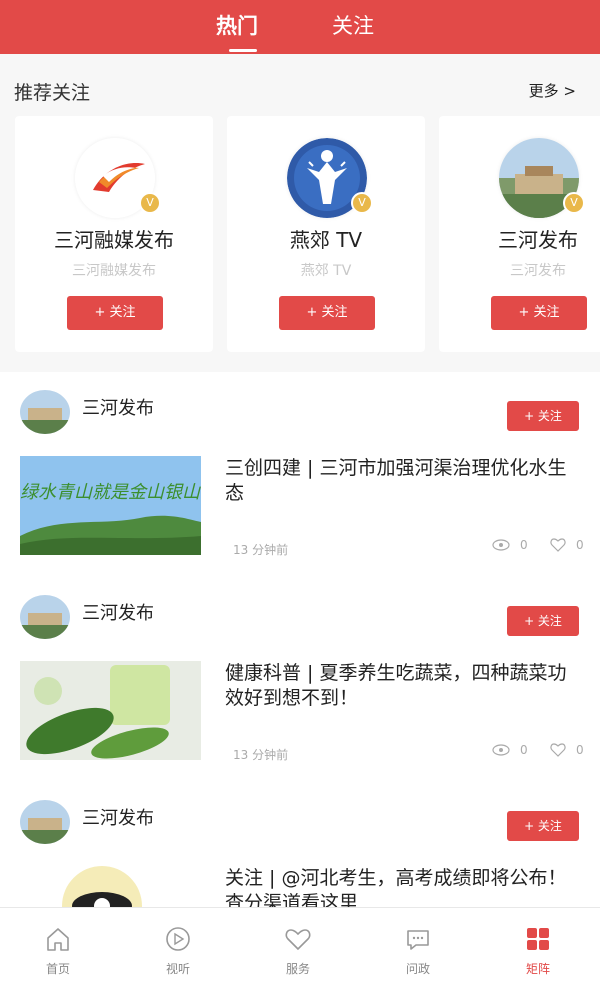 This screenshot has height=1001, width=600. Describe the element at coordinates (405, 886) in the screenshot. I see `post-title: 关注 | @河北考生，高考成绩即将公布！查分渠道看这里` at that location.